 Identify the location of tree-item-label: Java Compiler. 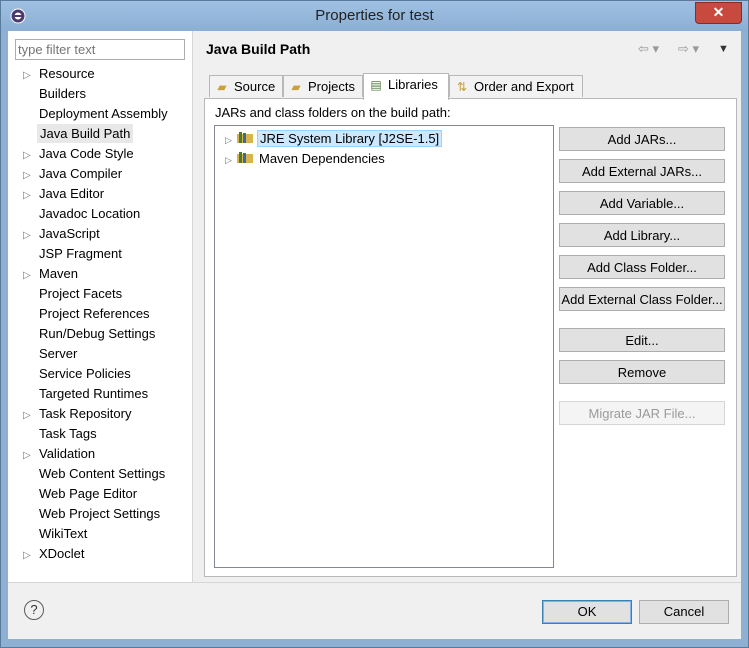
(81, 173).